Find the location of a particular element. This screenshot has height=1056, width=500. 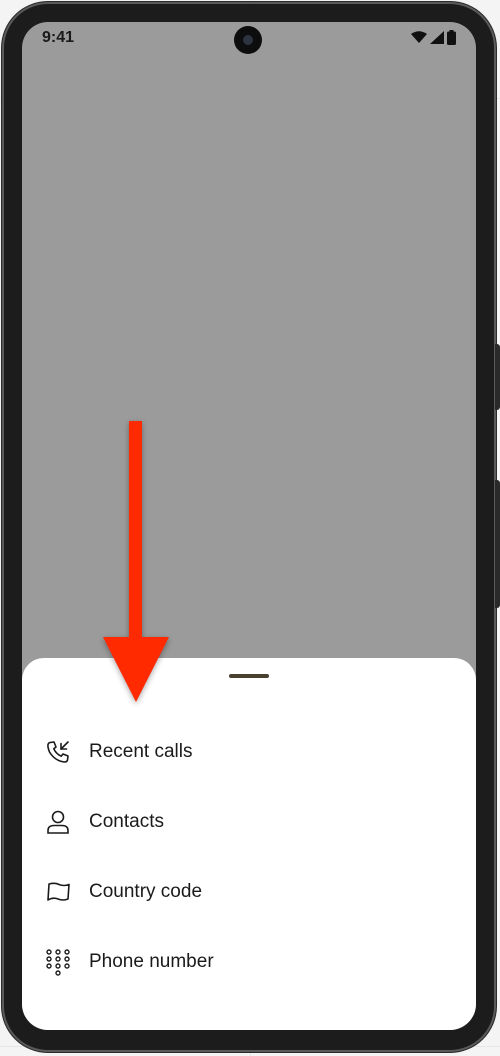

front-camera is located at coordinates (248, 40).